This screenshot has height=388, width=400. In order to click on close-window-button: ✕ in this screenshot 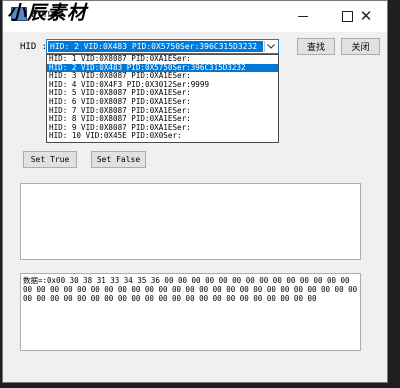, I will do `click(365, 16)`.